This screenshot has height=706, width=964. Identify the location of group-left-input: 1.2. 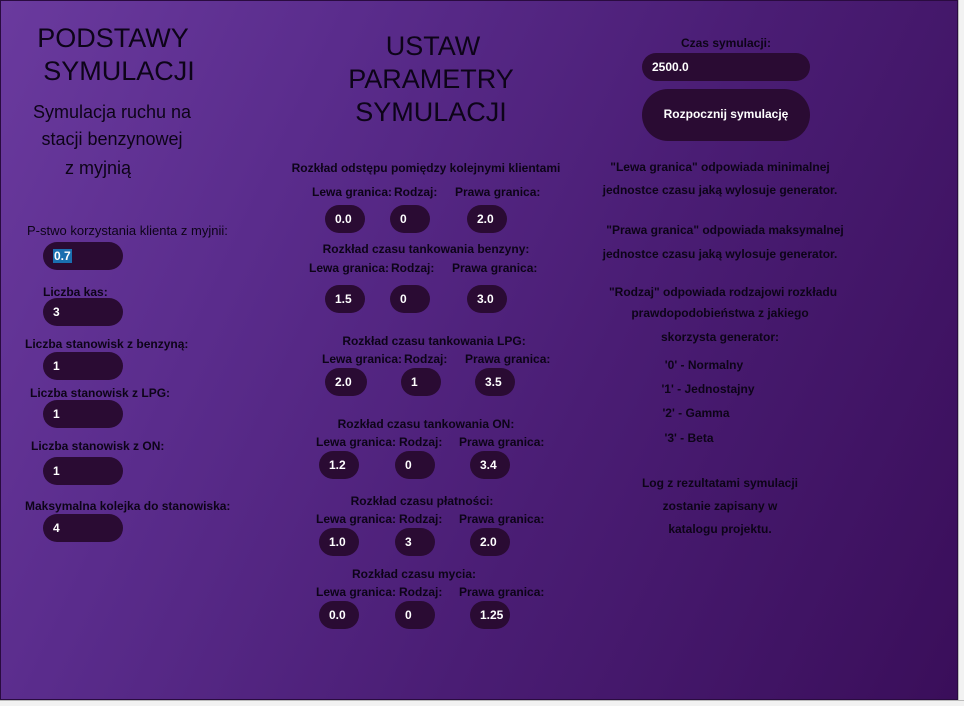
(339, 465).